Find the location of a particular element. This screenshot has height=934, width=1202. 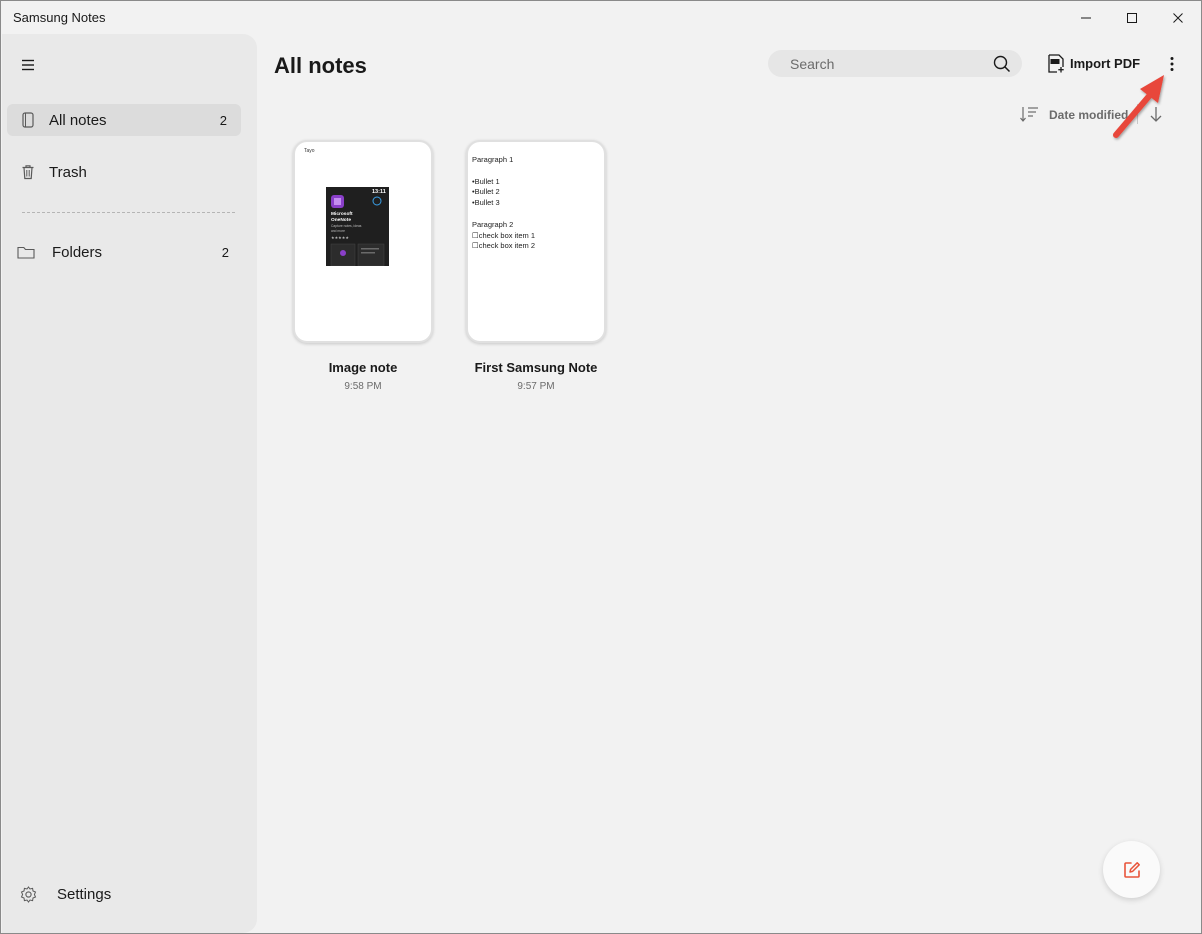

note-timestamp: 9:58 PM is located at coordinates (363, 386).